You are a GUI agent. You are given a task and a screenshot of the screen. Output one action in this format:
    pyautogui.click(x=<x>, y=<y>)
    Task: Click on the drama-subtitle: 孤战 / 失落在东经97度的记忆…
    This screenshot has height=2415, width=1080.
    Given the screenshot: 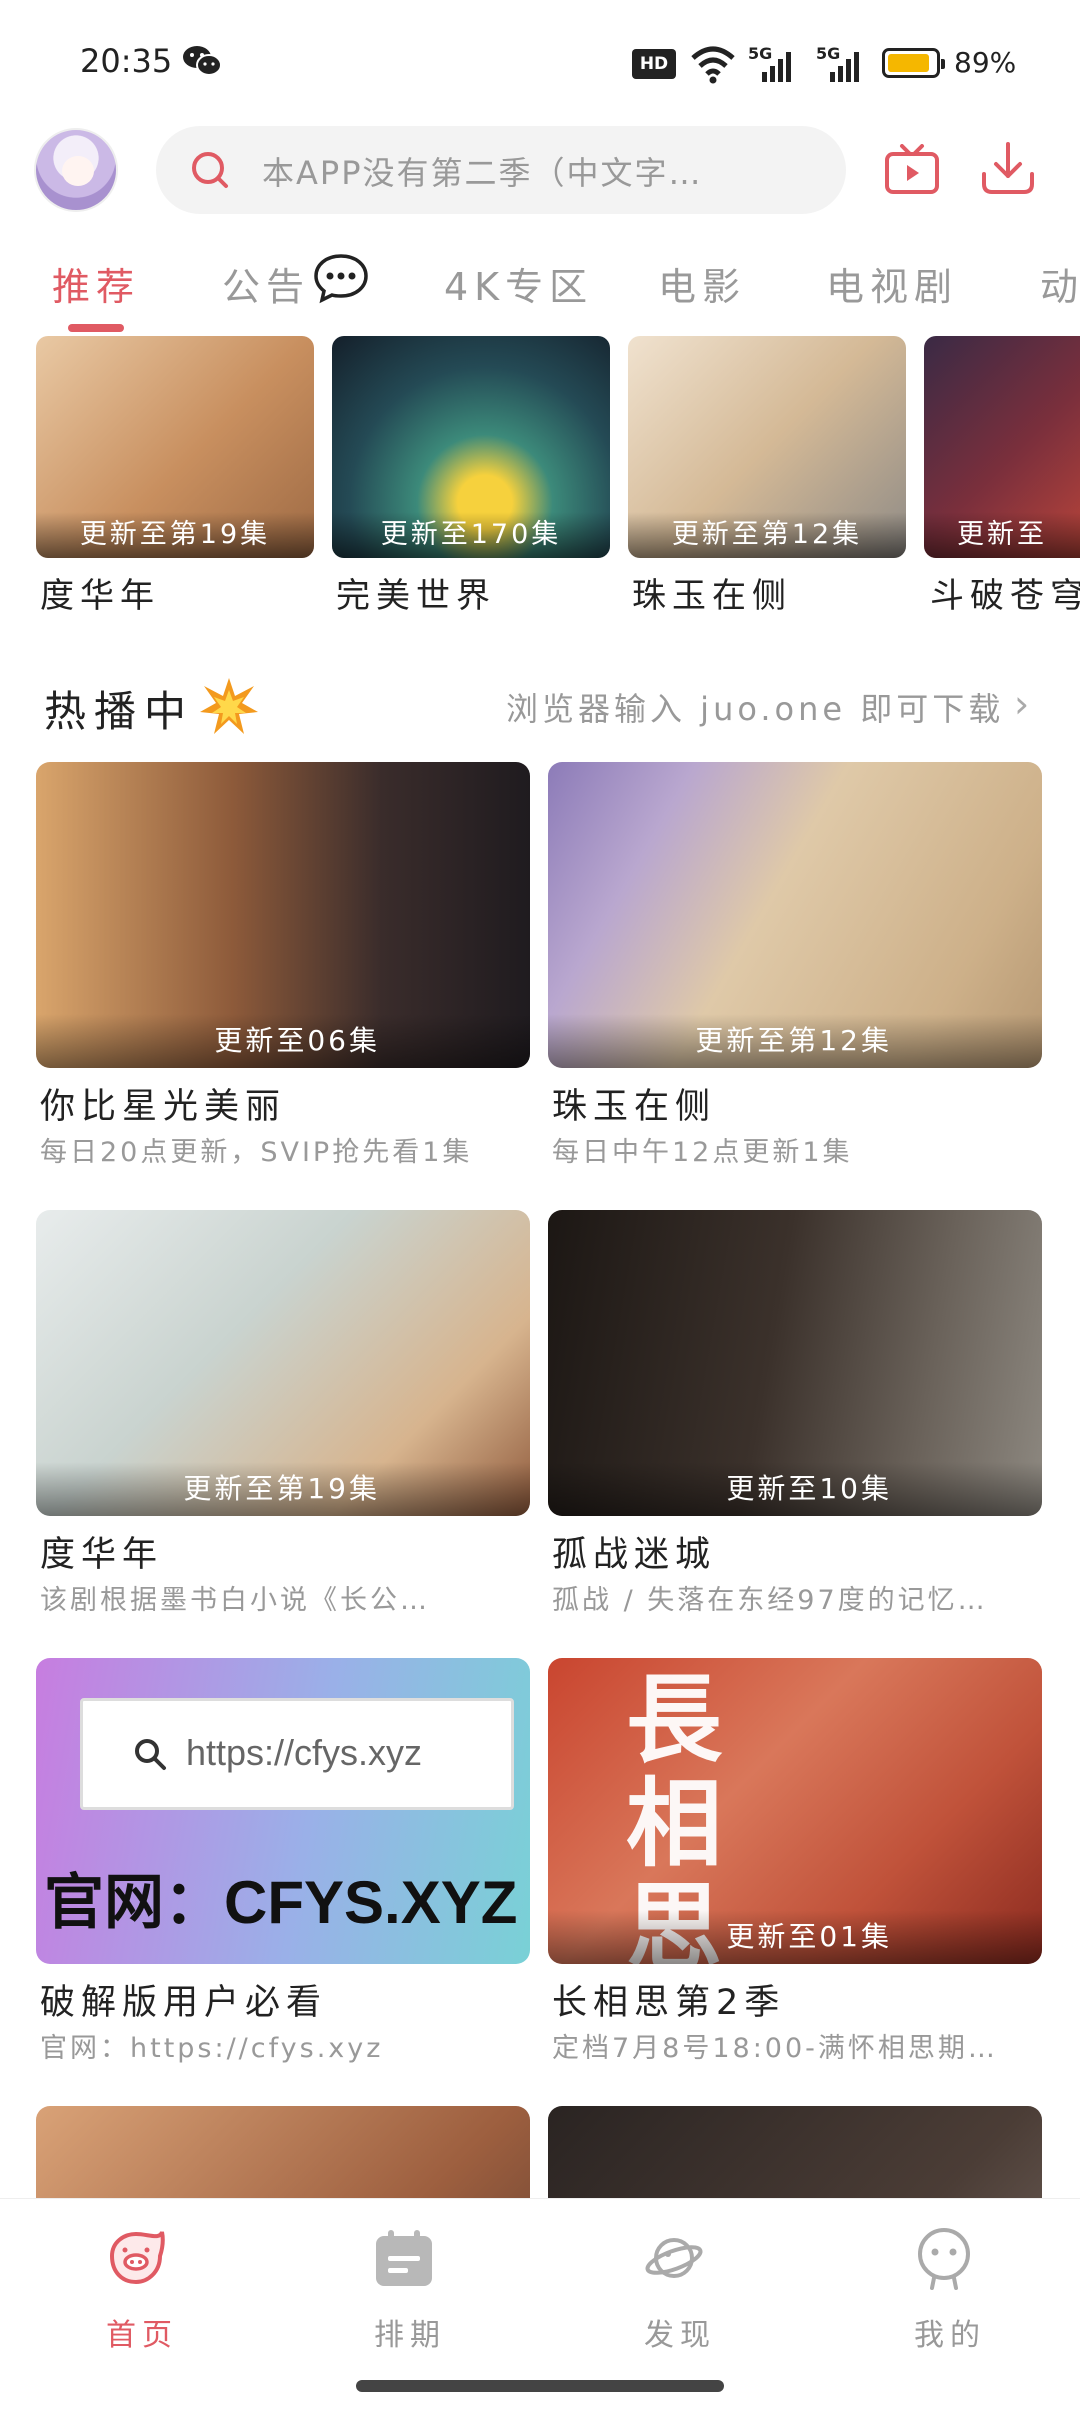 What is the action you would take?
    pyautogui.click(x=770, y=1600)
    